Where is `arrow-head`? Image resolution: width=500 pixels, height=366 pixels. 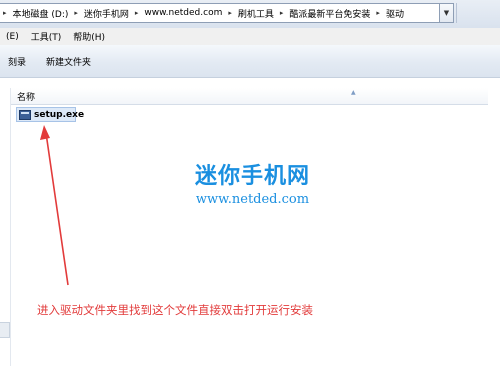 arrow-head is located at coordinates (45, 132).